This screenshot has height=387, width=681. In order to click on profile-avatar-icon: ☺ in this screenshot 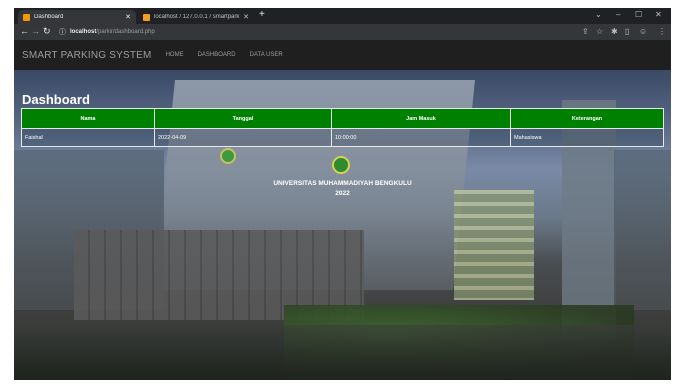, I will do `click(643, 31)`.